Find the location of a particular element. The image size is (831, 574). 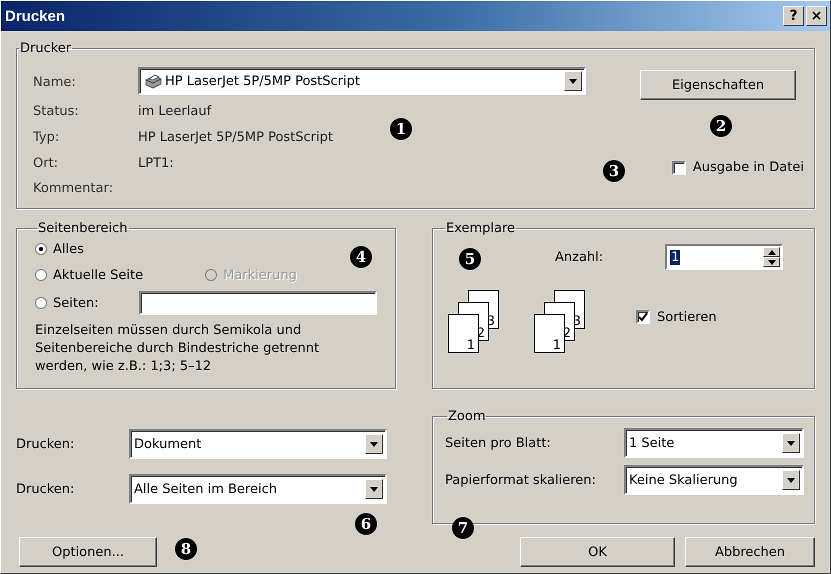

dropdown: Alle Seiten im Bereich is located at coordinates (258, 489).